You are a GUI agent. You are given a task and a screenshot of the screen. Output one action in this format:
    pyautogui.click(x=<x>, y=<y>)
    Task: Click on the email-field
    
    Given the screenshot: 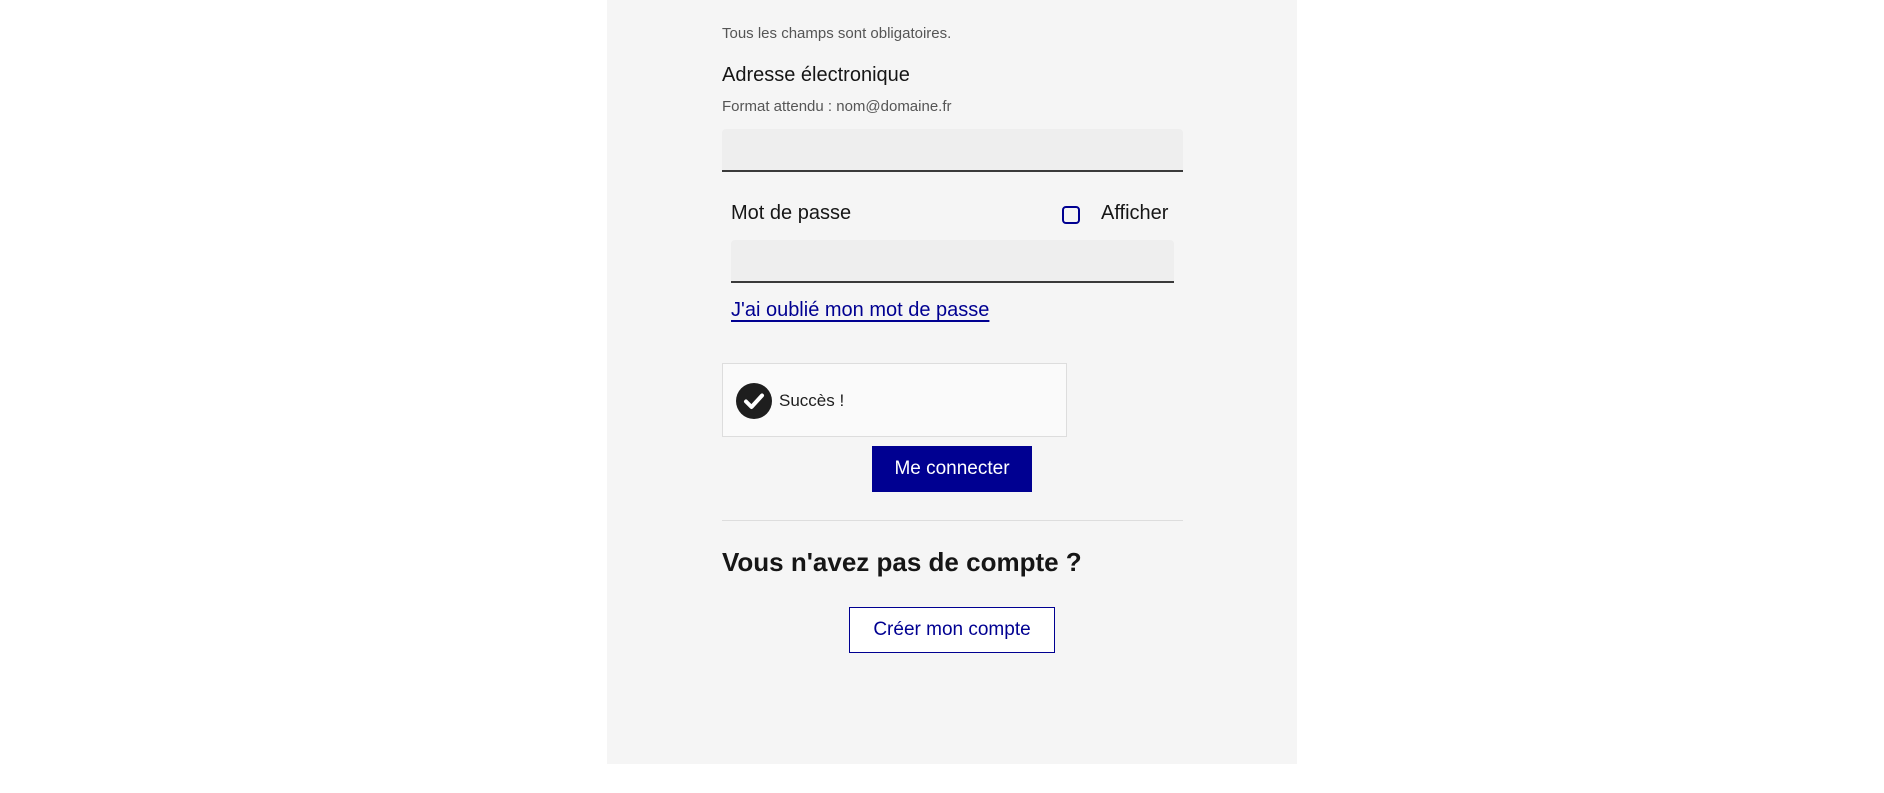 What is the action you would take?
    pyautogui.click(x=952, y=150)
    